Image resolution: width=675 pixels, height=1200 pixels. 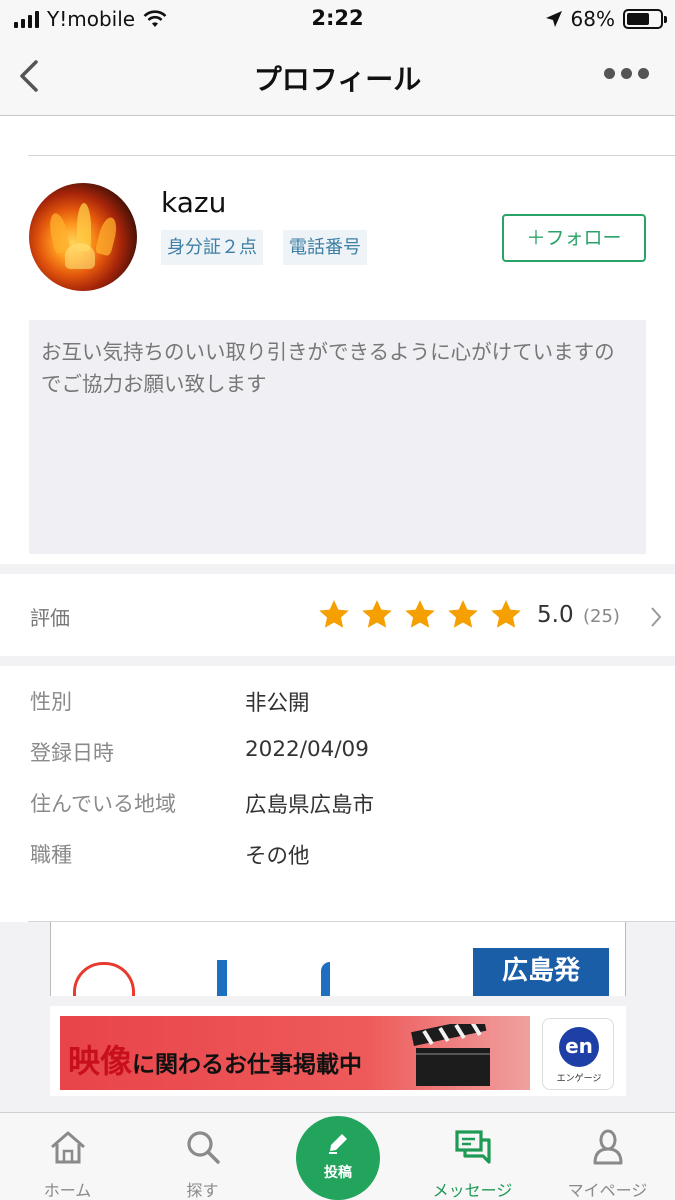 What do you see at coordinates (50, 618) in the screenshot?
I see `rating-label: 評価` at bounding box center [50, 618].